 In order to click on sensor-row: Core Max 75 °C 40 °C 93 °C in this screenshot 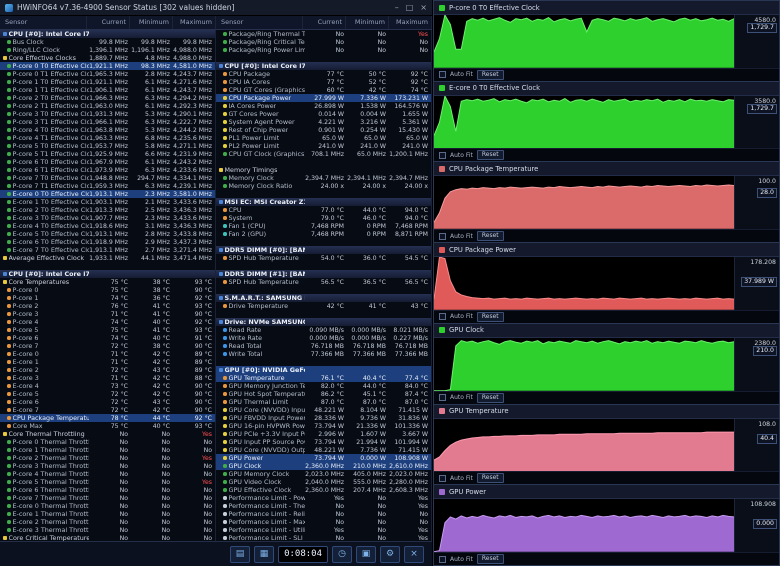, I will do `click(107, 426)`.